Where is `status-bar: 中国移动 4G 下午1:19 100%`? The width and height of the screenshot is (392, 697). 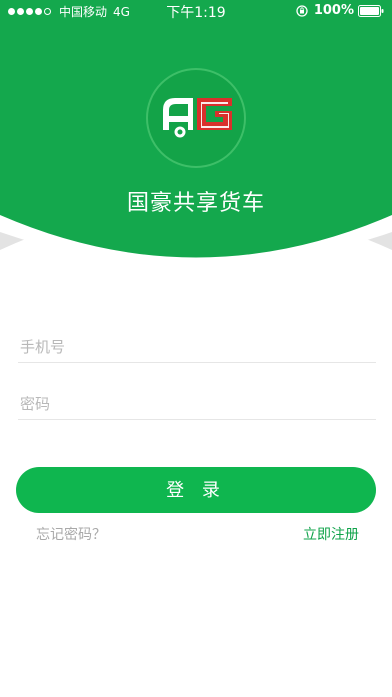 status-bar: 中国移动 4G 下午1:19 100% is located at coordinates (196, 11).